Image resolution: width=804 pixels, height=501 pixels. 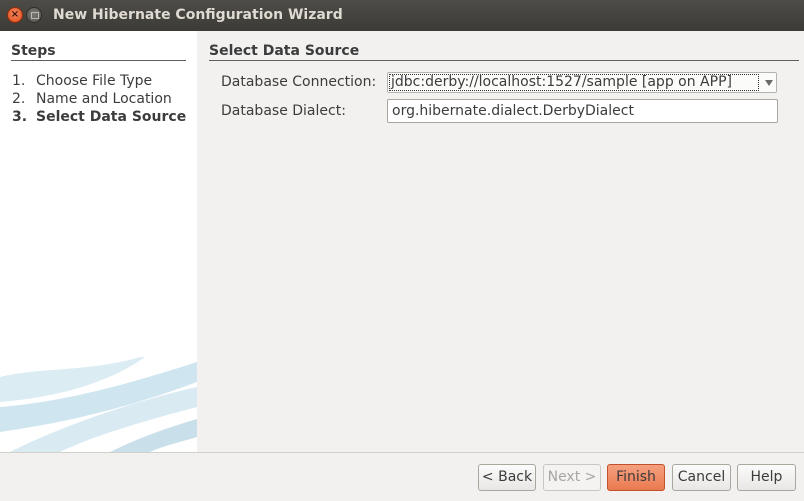 I want to click on step-name-and-location: 2. Name and Location, so click(x=92, y=99).